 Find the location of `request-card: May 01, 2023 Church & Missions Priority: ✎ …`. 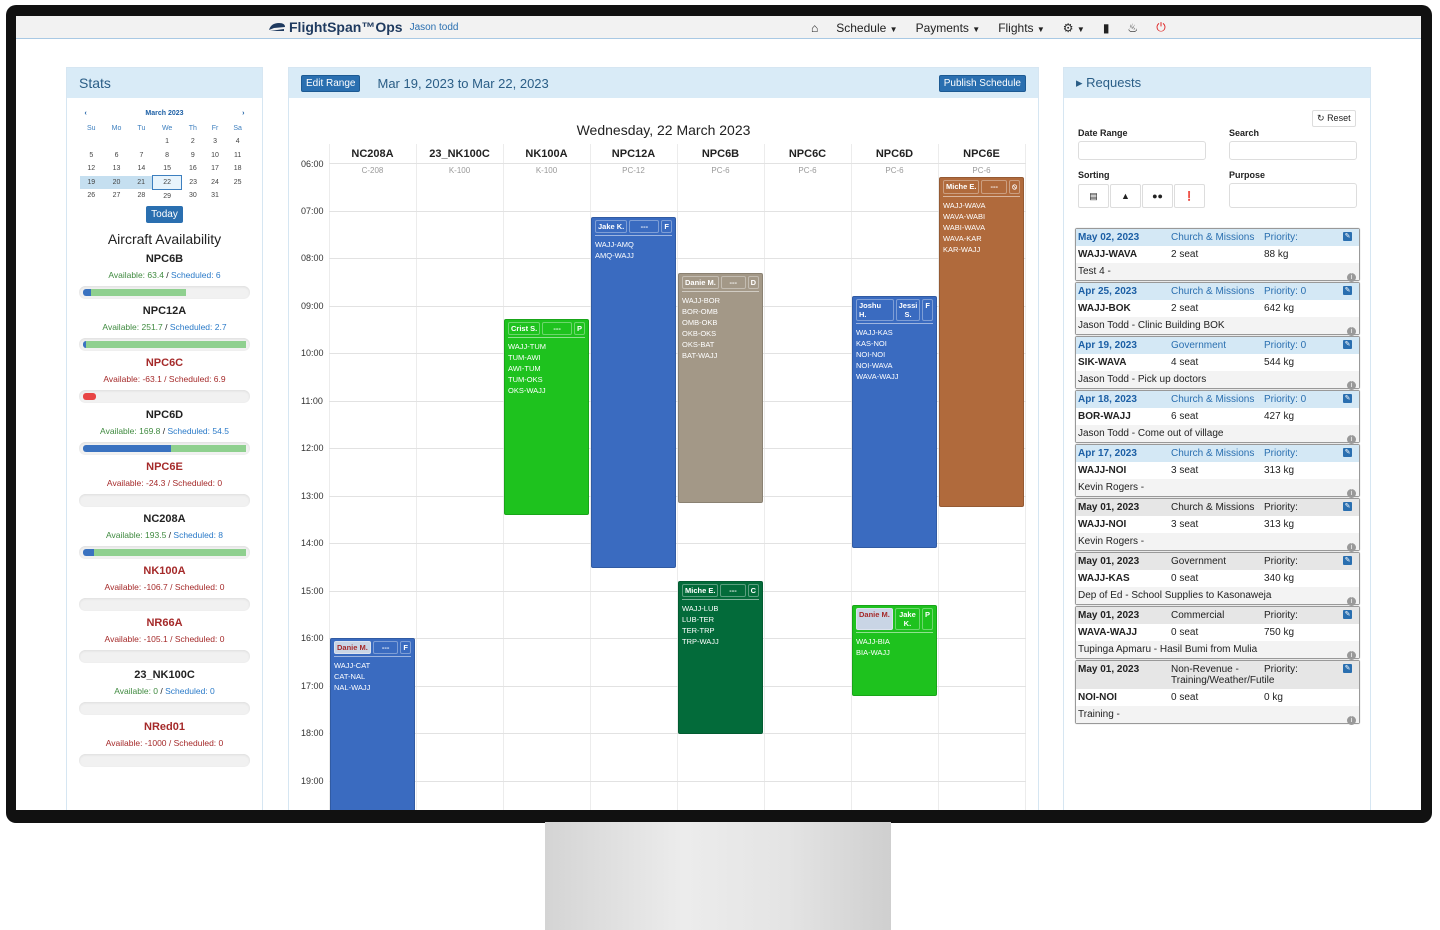

request-card: May 01, 2023 Church & Missions Priority: ✎ … is located at coordinates (1217, 525).